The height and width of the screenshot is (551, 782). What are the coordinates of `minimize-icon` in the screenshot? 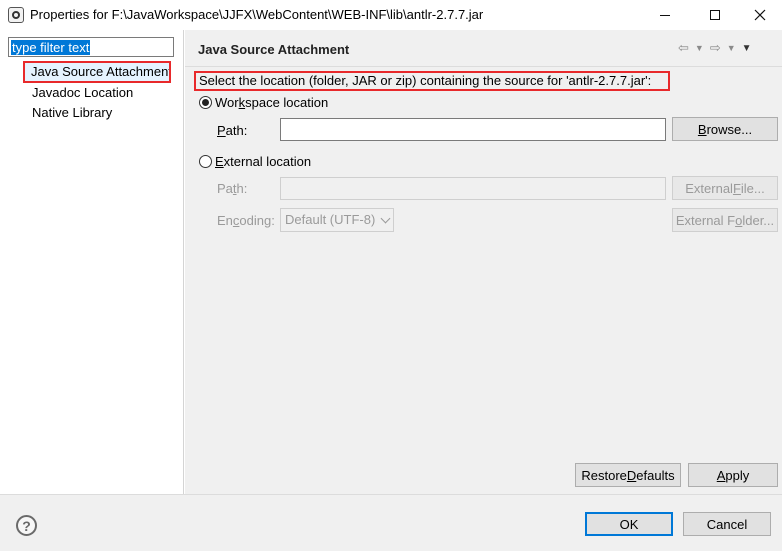 It's located at (665, 15).